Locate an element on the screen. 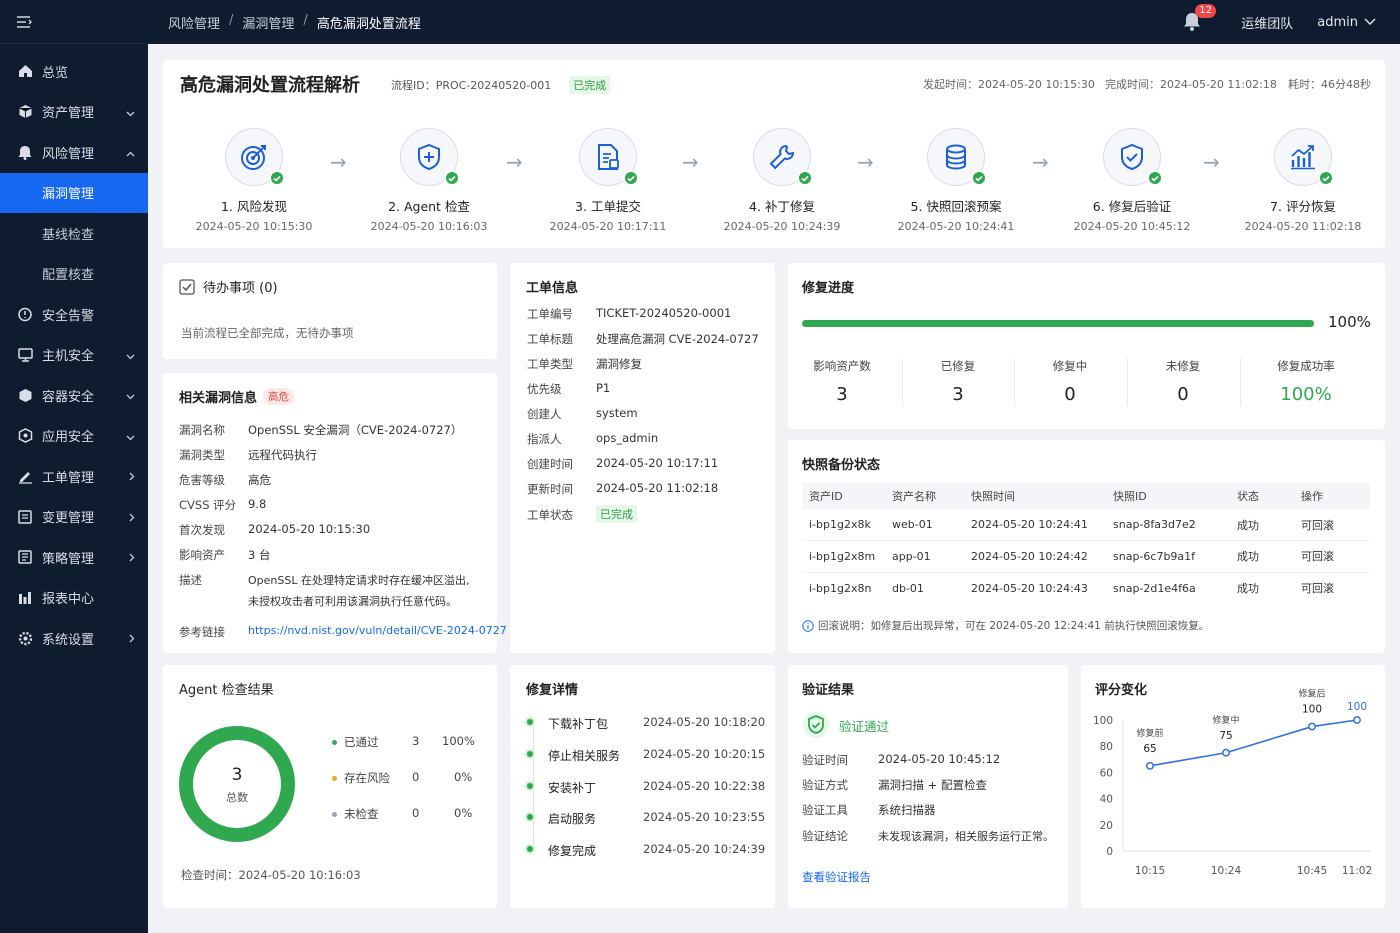 This screenshot has width=1400, height=933. field-value: 9.8 is located at coordinates (257, 504).